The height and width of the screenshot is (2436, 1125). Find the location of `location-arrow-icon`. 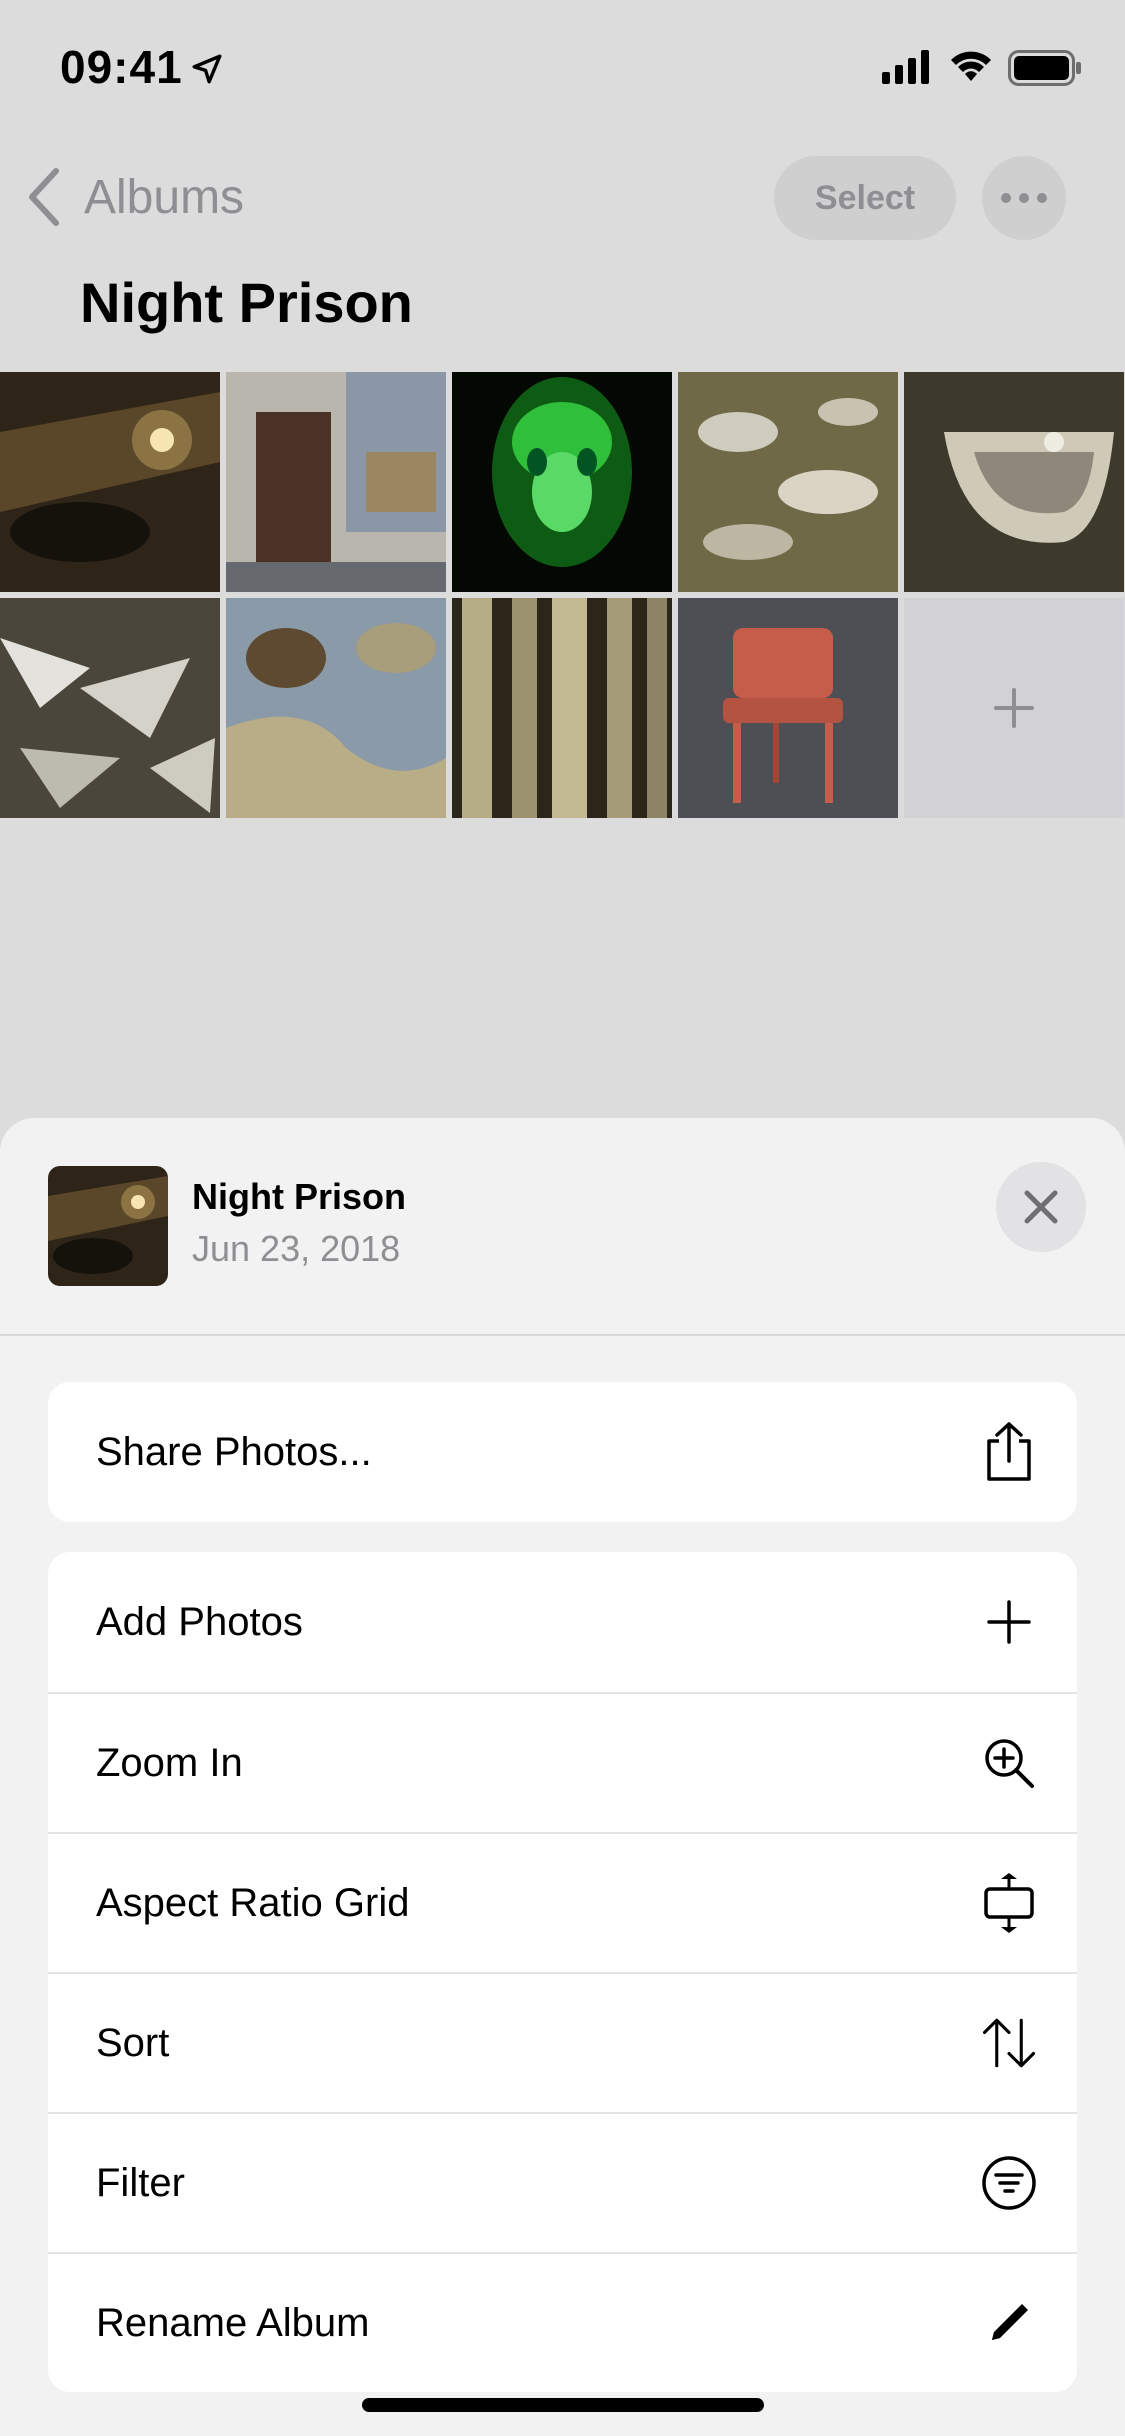

location-arrow-icon is located at coordinates (207, 69).